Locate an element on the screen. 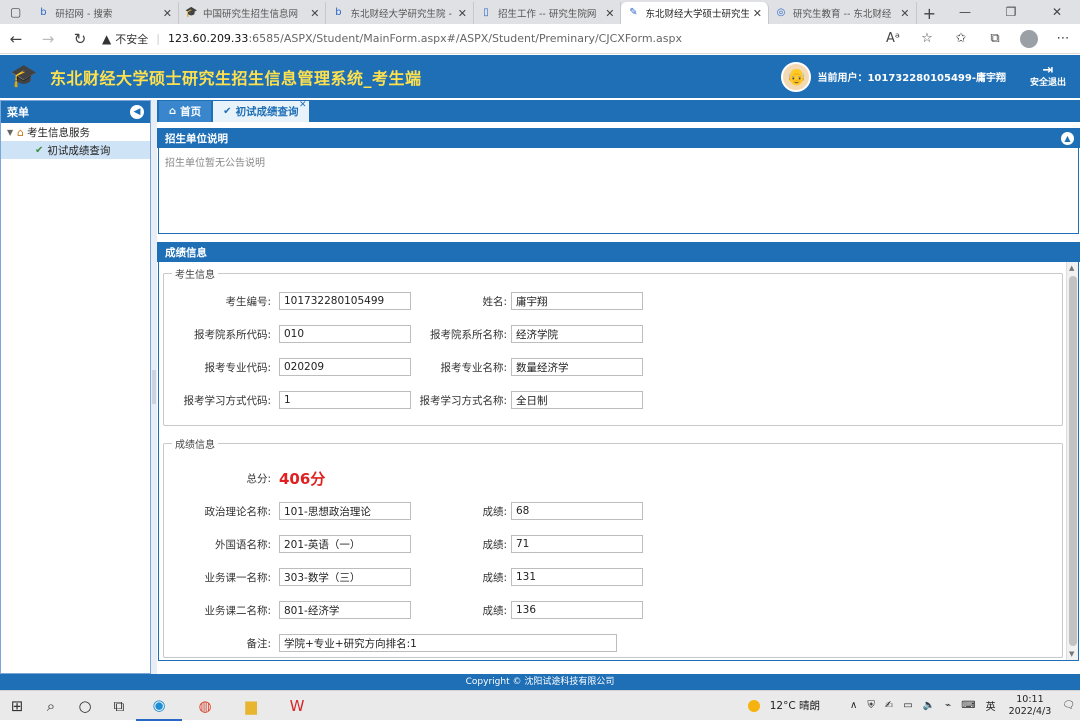 The width and height of the screenshot is (1080, 721). dept-name-field: 经济学院 is located at coordinates (577, 334).